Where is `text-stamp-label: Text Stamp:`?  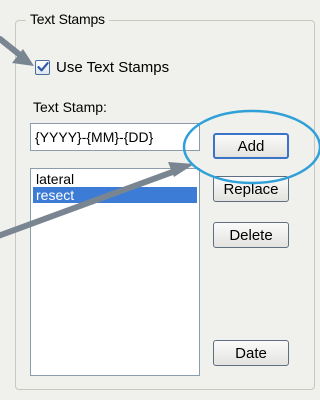 text-stamp-label: Text Stamp: is located at coordinates (70, 107).